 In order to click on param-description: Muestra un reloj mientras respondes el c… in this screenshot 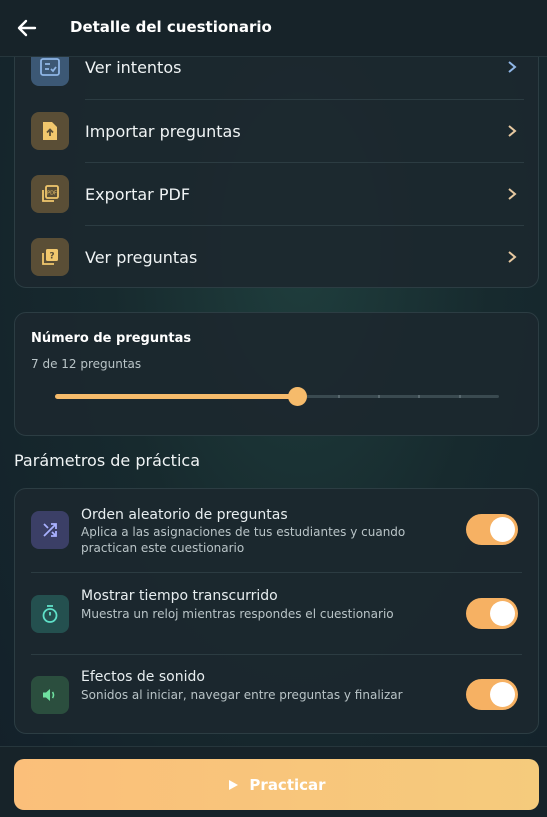, I will do `click(237, 614)`.